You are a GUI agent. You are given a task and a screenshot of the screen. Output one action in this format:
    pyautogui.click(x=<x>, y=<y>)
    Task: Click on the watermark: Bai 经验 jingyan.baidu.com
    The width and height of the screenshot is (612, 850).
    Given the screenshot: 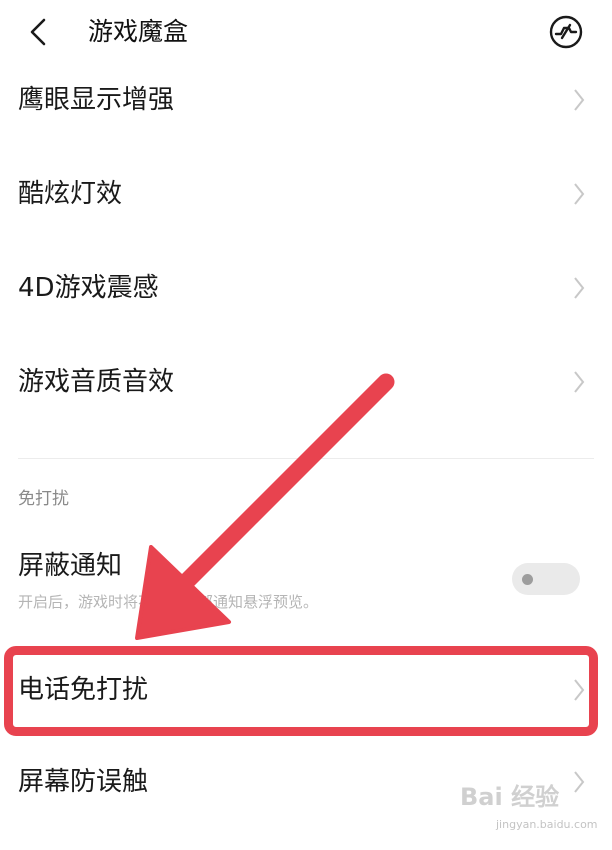 What is the action you would take?
    pyautogui.click(x=535, y=816)
    